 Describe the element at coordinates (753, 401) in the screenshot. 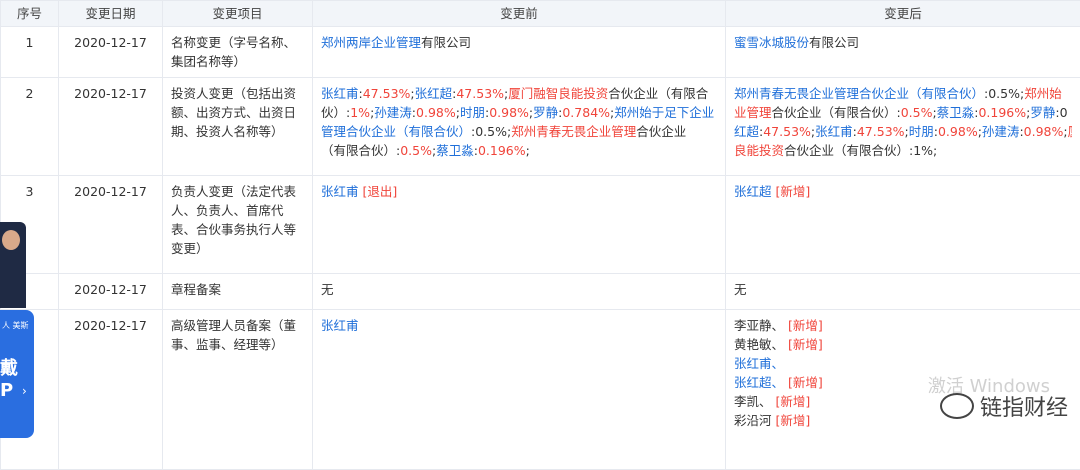

I see `cell-text: 李凯、` at that location.